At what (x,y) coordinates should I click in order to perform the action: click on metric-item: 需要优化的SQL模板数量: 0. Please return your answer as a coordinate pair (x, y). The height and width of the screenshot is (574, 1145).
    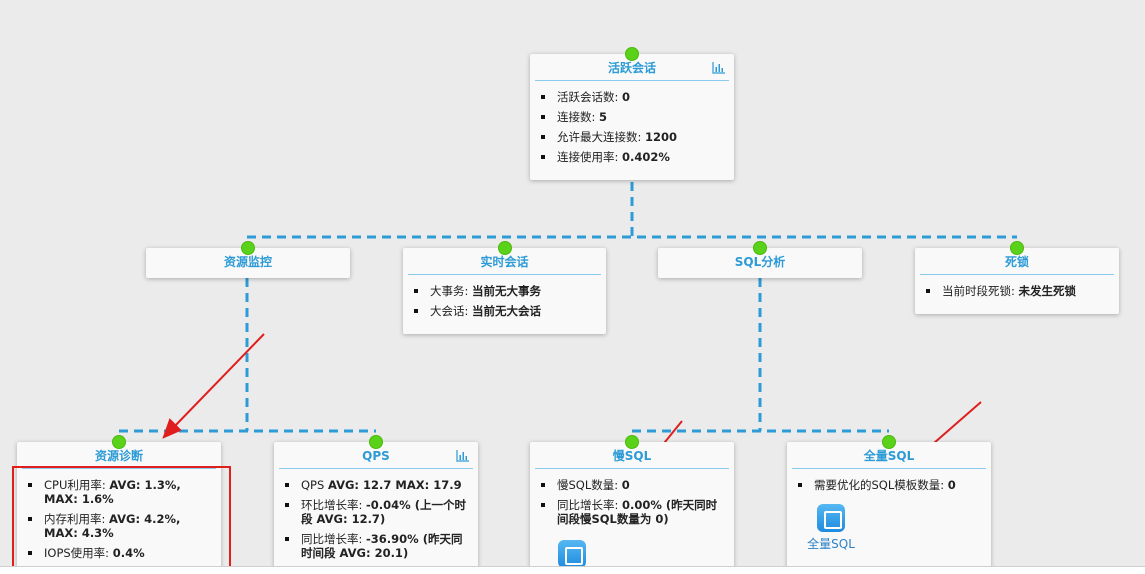
    Looking at the image, I should click on (890, 485).